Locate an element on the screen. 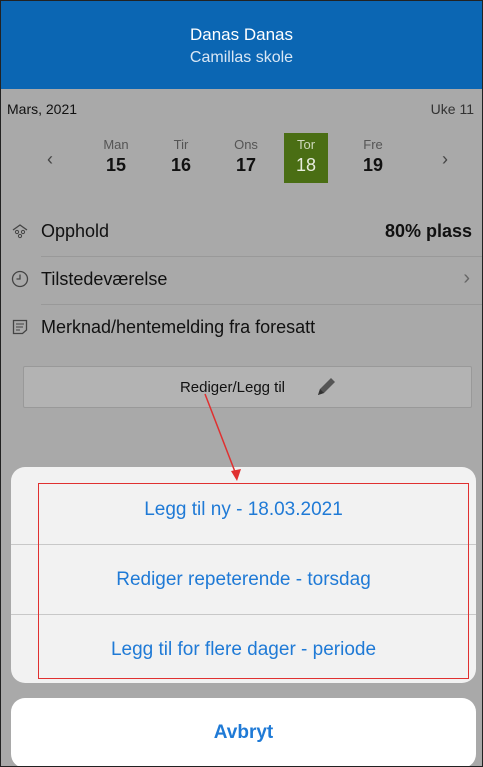 This screenshot has width=483, height=767. cancel-button: Avbryt is located at coordinates (243, 732).